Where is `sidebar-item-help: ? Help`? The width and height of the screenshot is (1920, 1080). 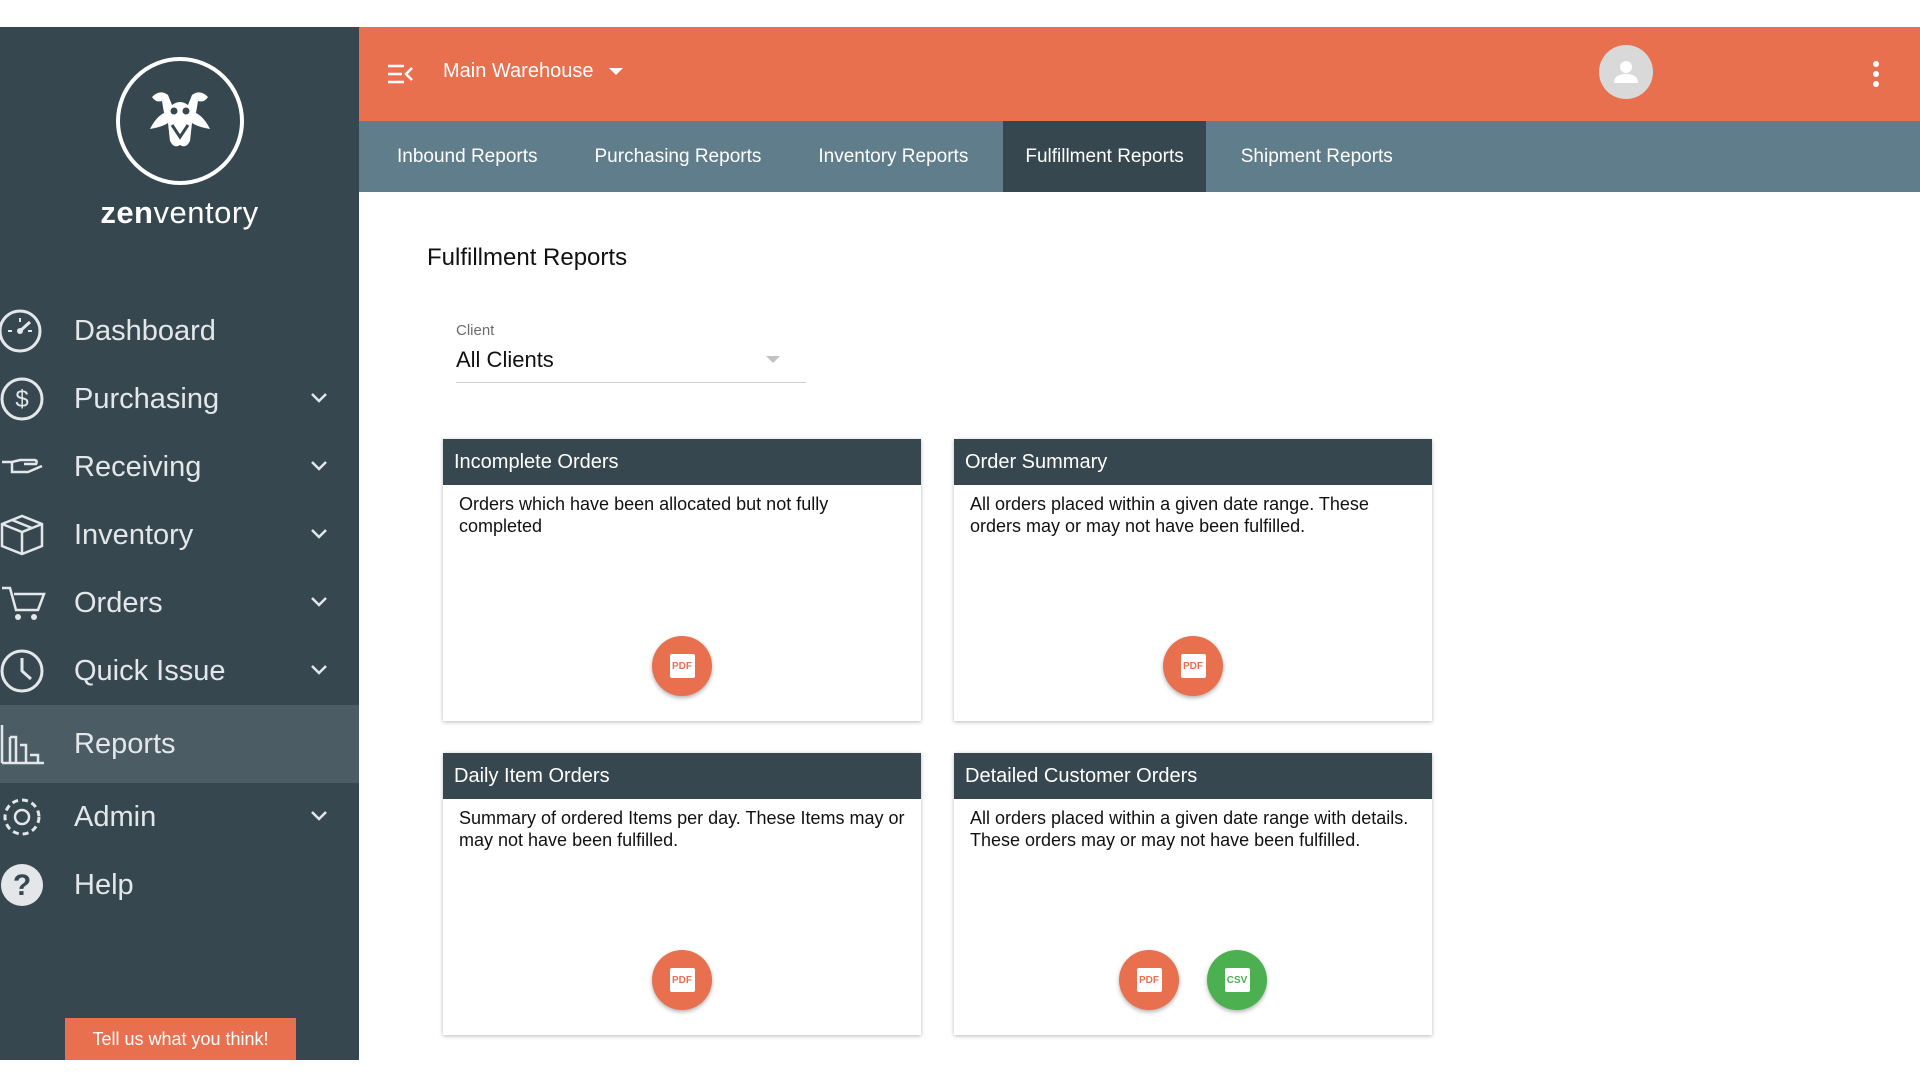 sidebar-item-help: ? Help is located at coordinates (179, 885).